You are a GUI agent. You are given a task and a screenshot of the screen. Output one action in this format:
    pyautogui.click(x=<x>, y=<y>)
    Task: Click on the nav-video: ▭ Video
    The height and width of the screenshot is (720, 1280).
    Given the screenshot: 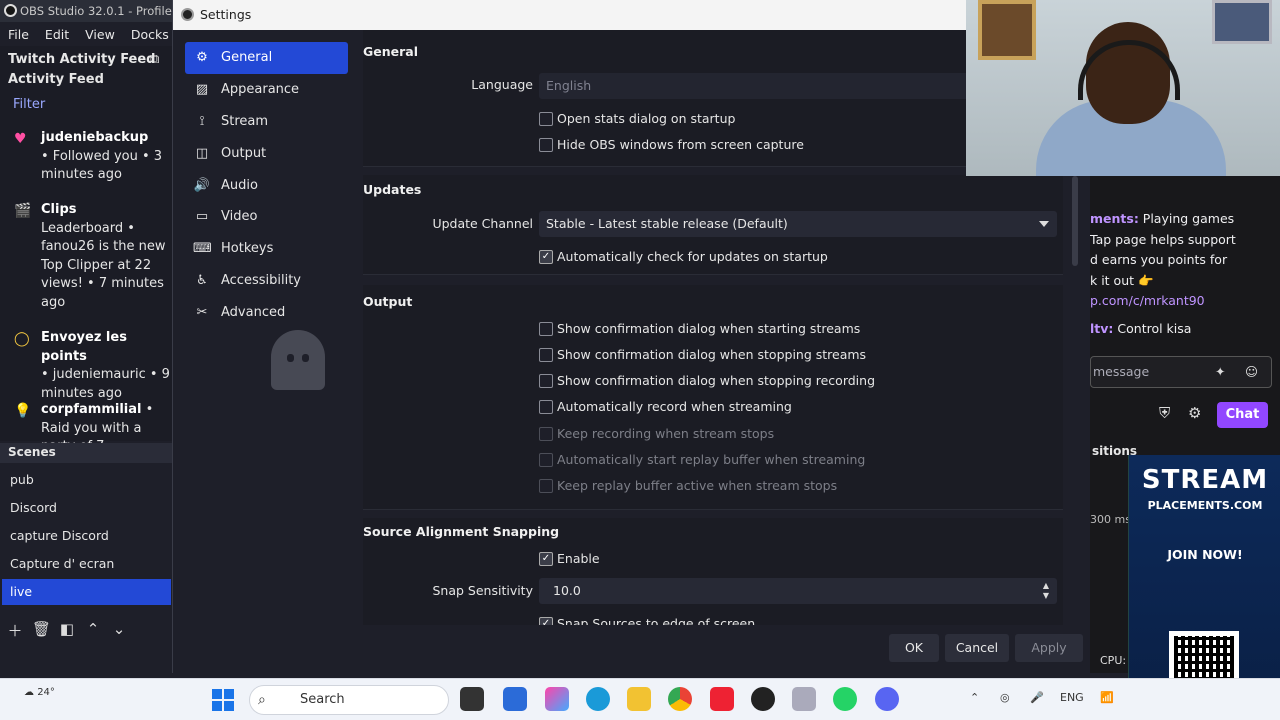 What is the action you would take?
    pyautogui.click(x=266, y=217)
    